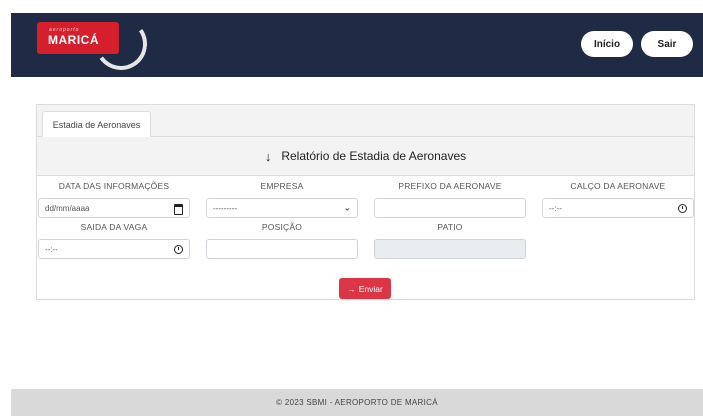 This screenshot has width=703, height=416. Describe the element at coordinates (114, 249) in the screenshot. I see `saida-vaga-input: --:--` at that location.